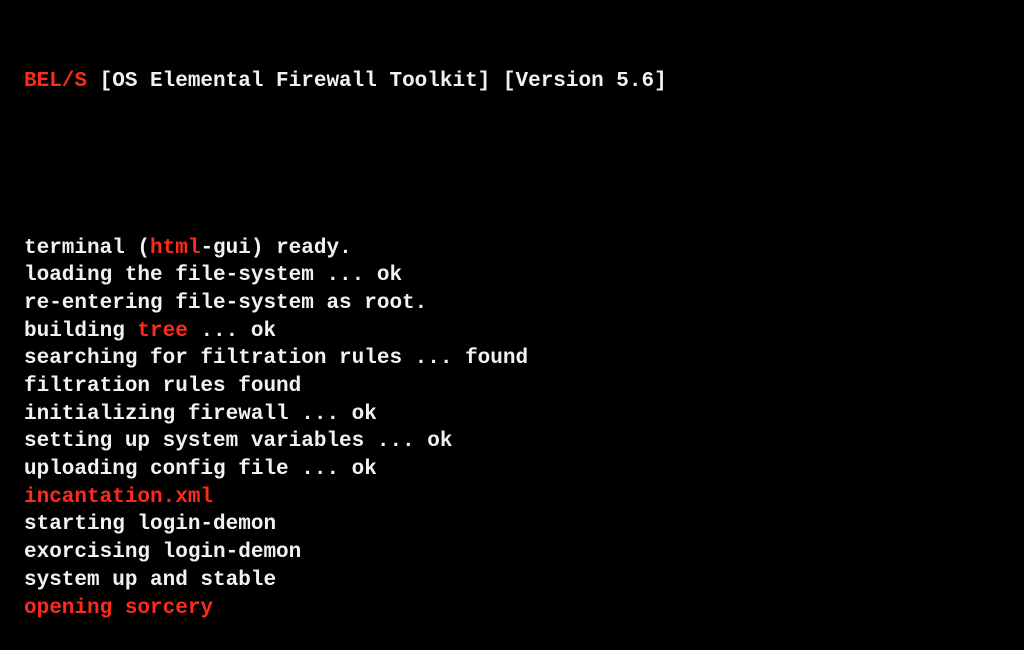 The width and height of the screenshot is (1024, 650). What do you see at coordinates (175, 248) in the screenshot?
I see `highlighted-text: html` at bounding box center [175, 248].